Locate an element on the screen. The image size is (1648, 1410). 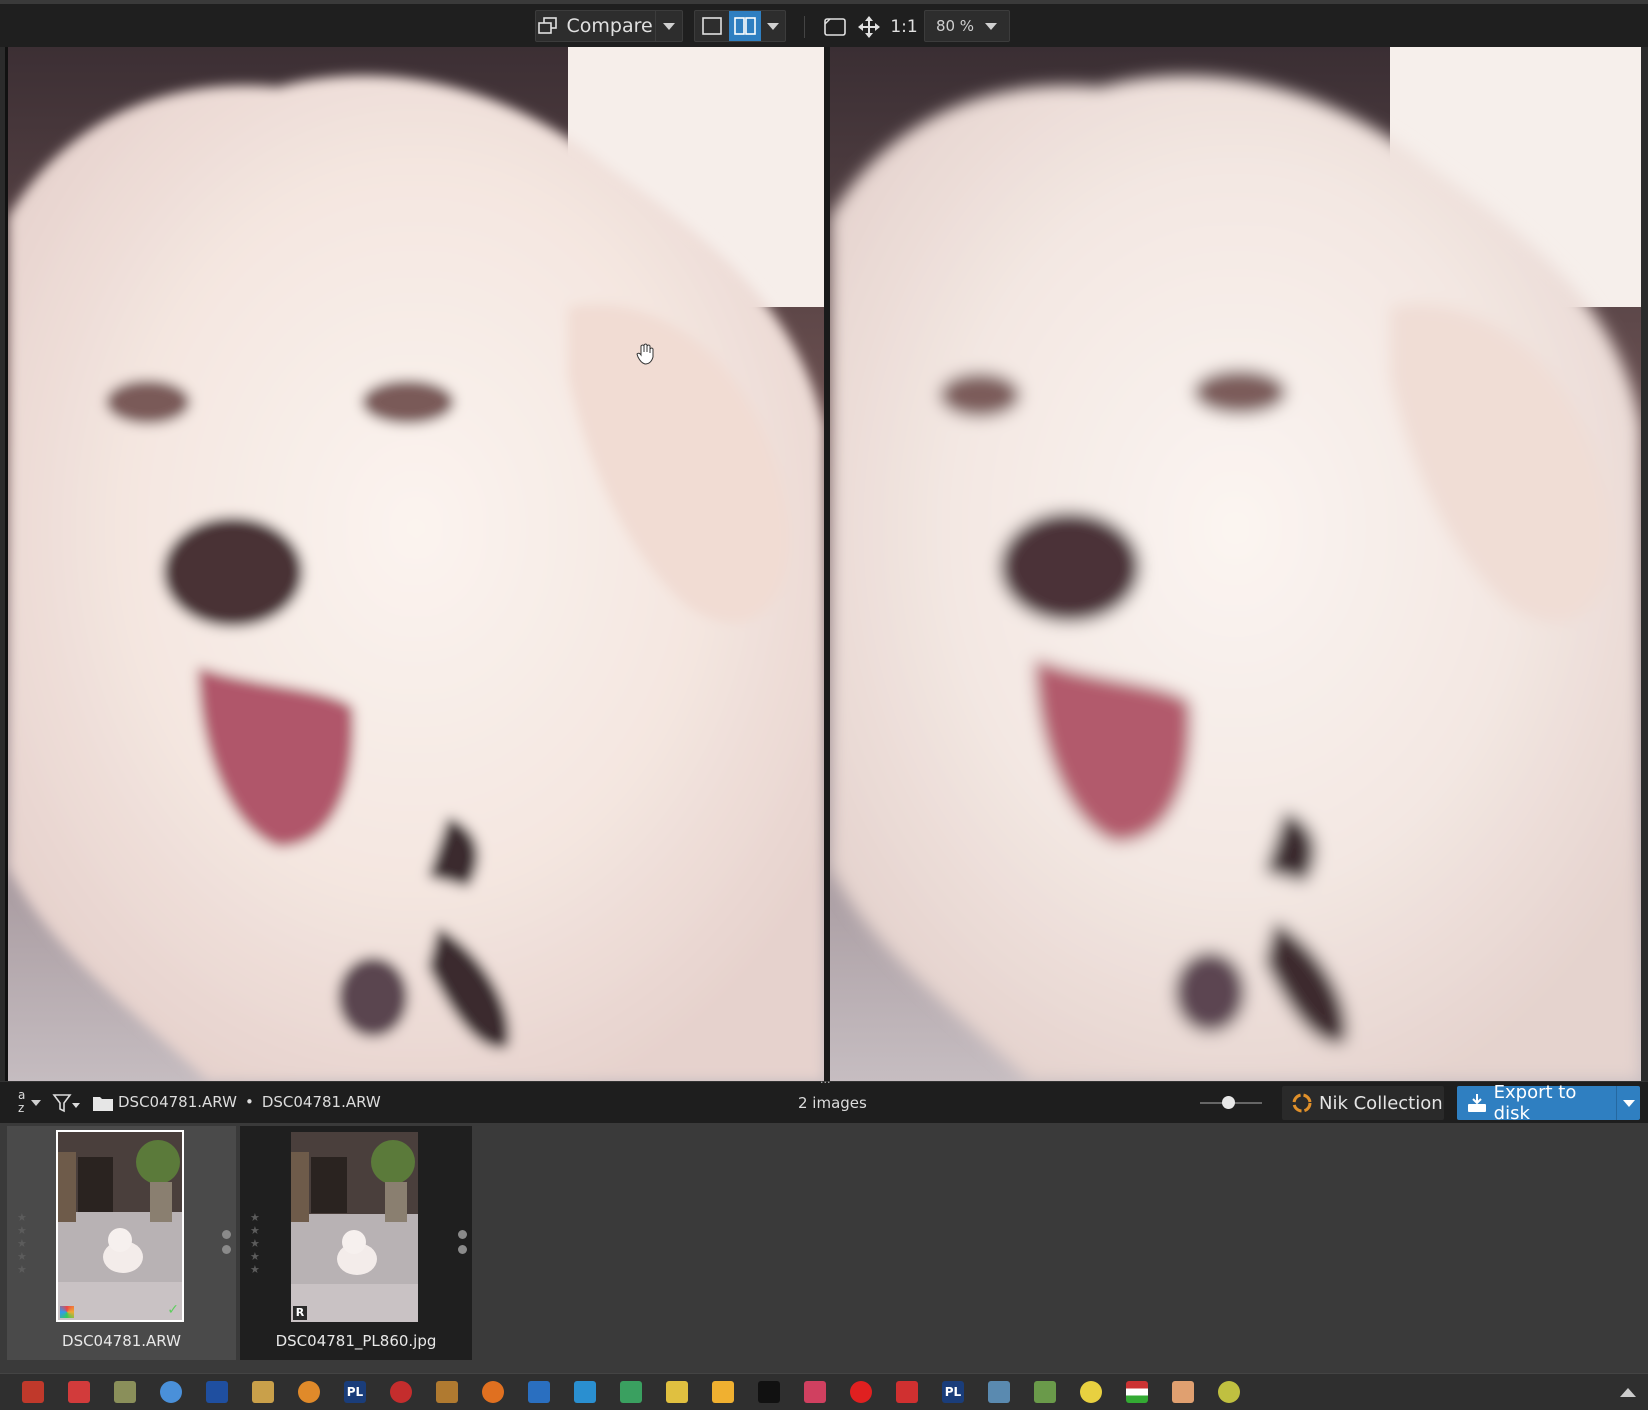
check-icon: ✓ is located at coordinates (173, 1310).